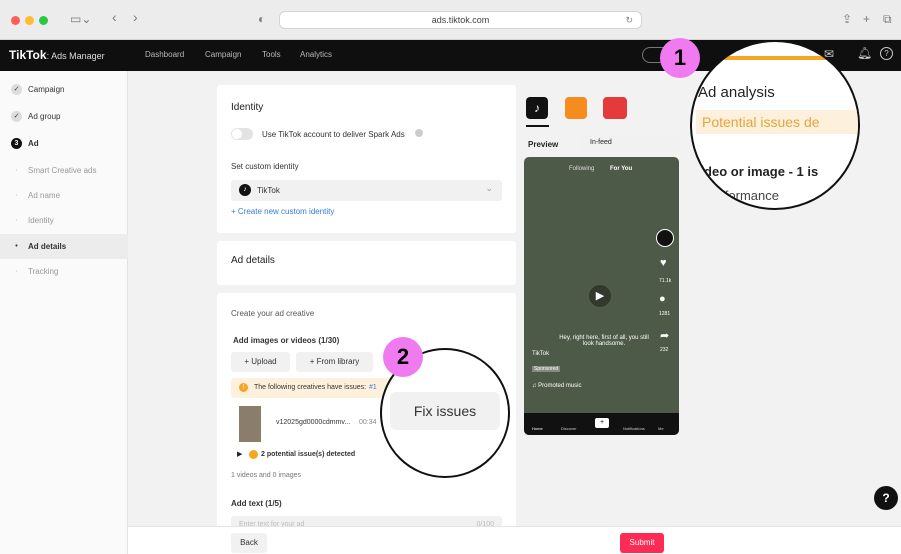 This screenshot has width=901, height=554. I want to click on upload-button: + Upload, so click(260, 362).